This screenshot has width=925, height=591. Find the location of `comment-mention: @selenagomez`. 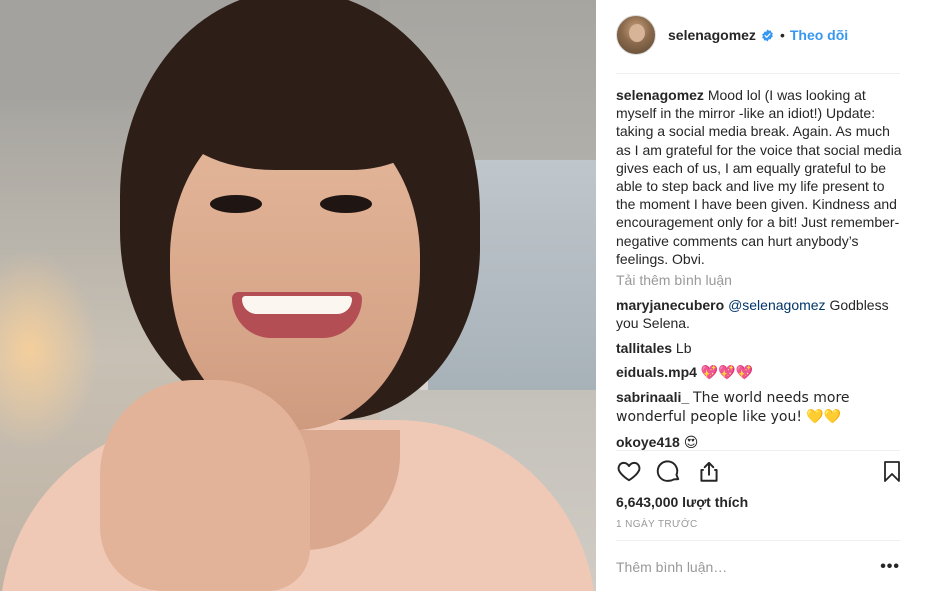

comment-mention: @selenagomez is located at coordinates (777, 305).